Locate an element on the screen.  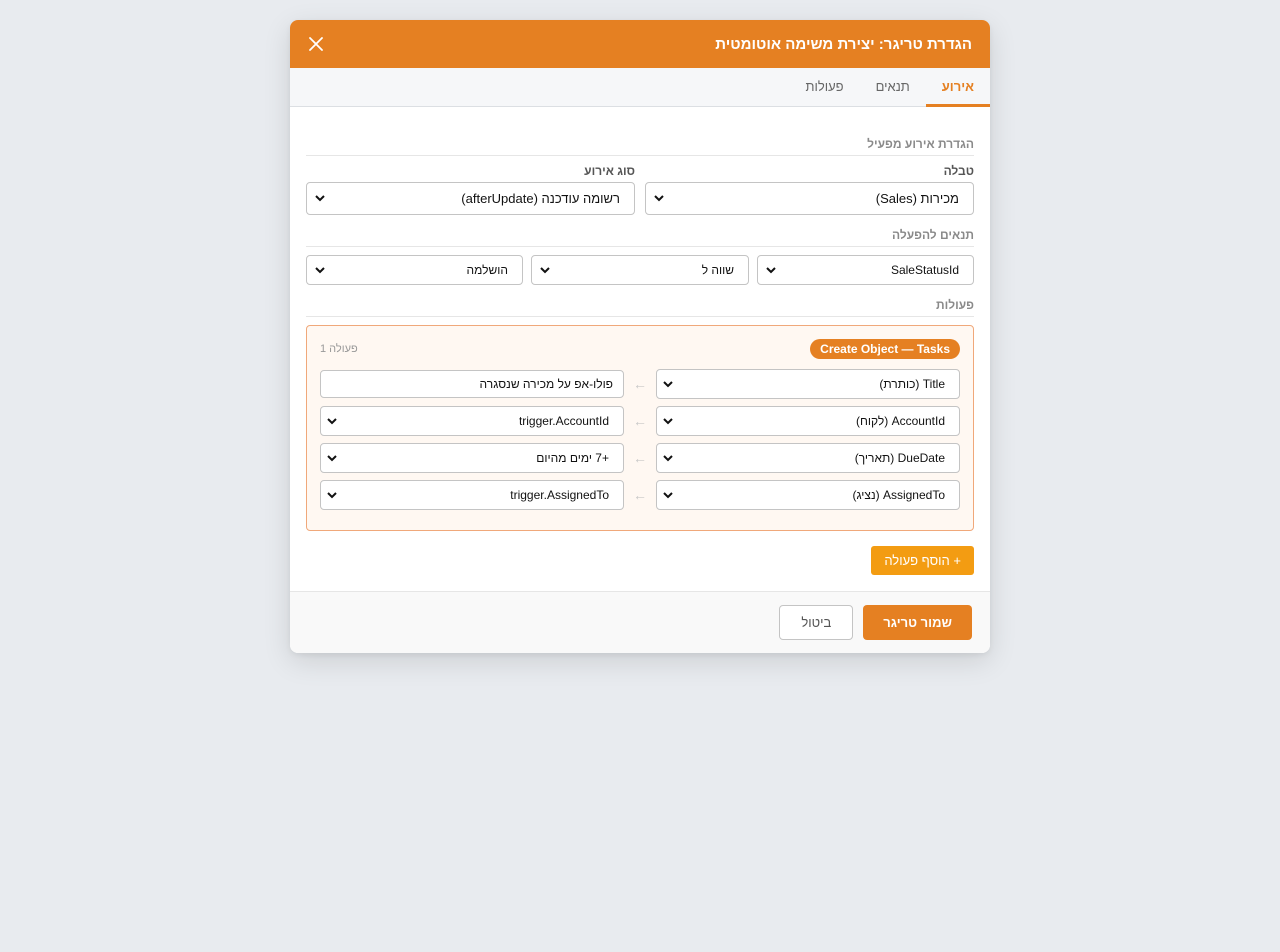
event-section-title: הגדרת אירוע מפעיל is located at coordinates (640, 146).